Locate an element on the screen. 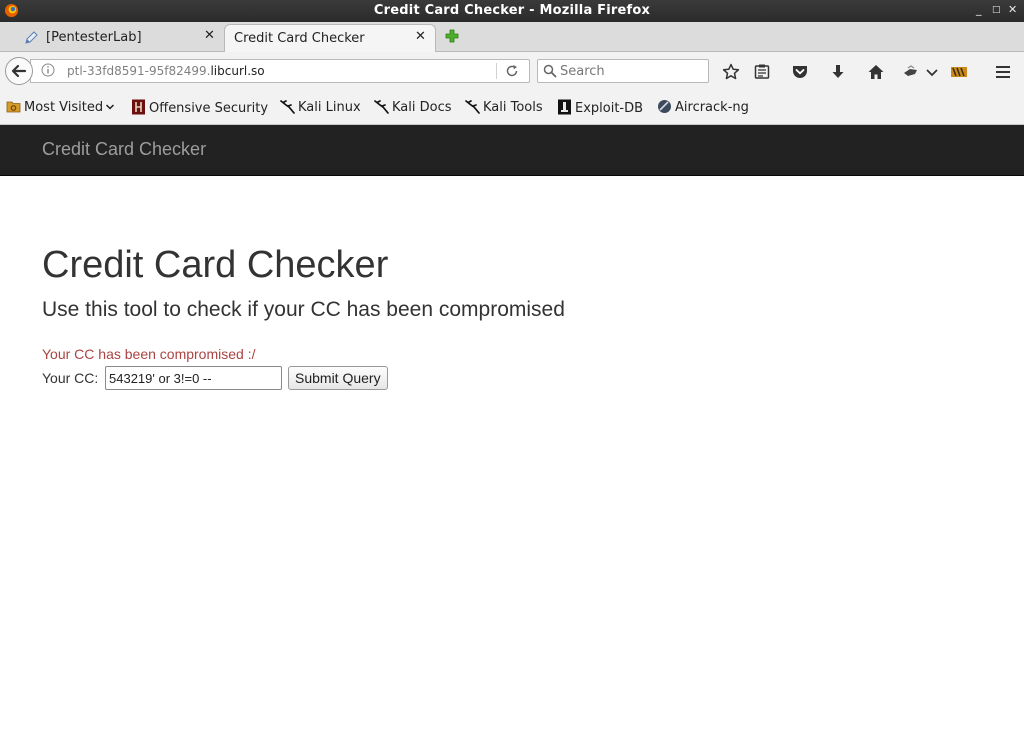  bookmark-kali-tools: Kali Tools is located at coordinates (504, 107).